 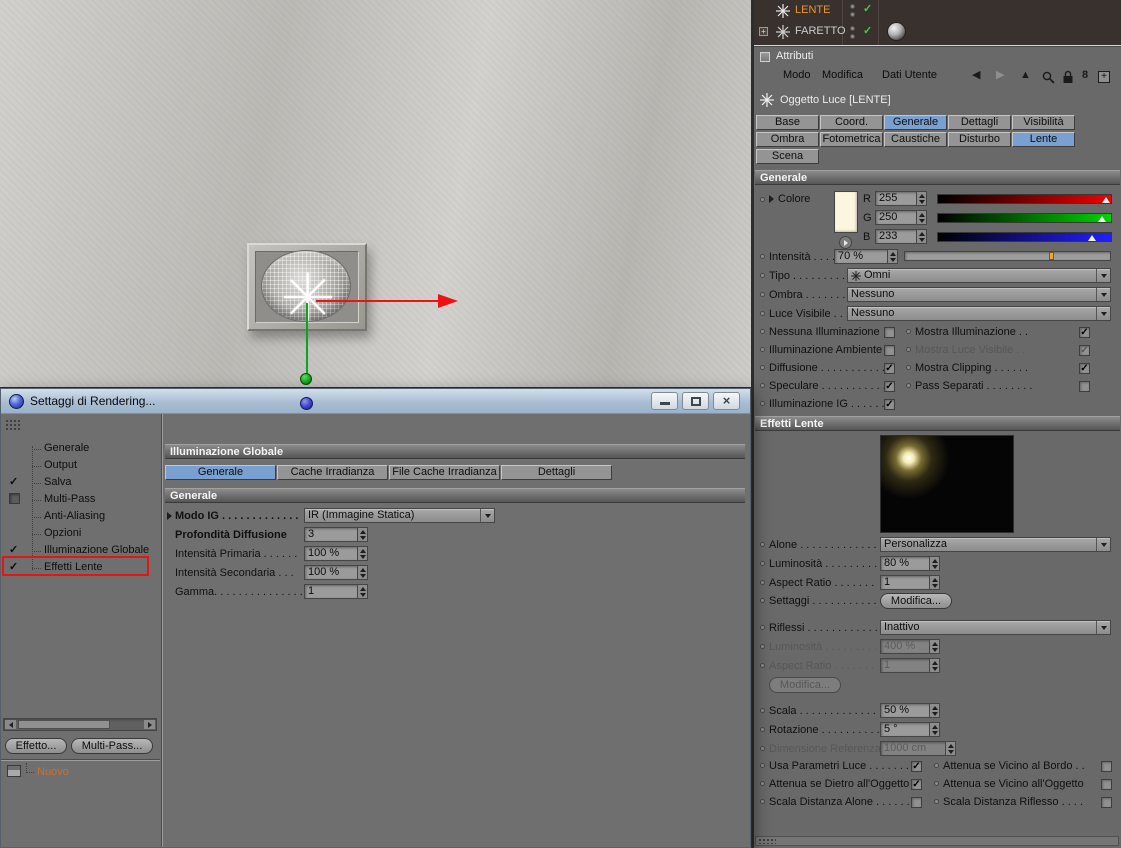 I want to click on ombra-dropdown: Nessuno, so click(x=979, y=294).